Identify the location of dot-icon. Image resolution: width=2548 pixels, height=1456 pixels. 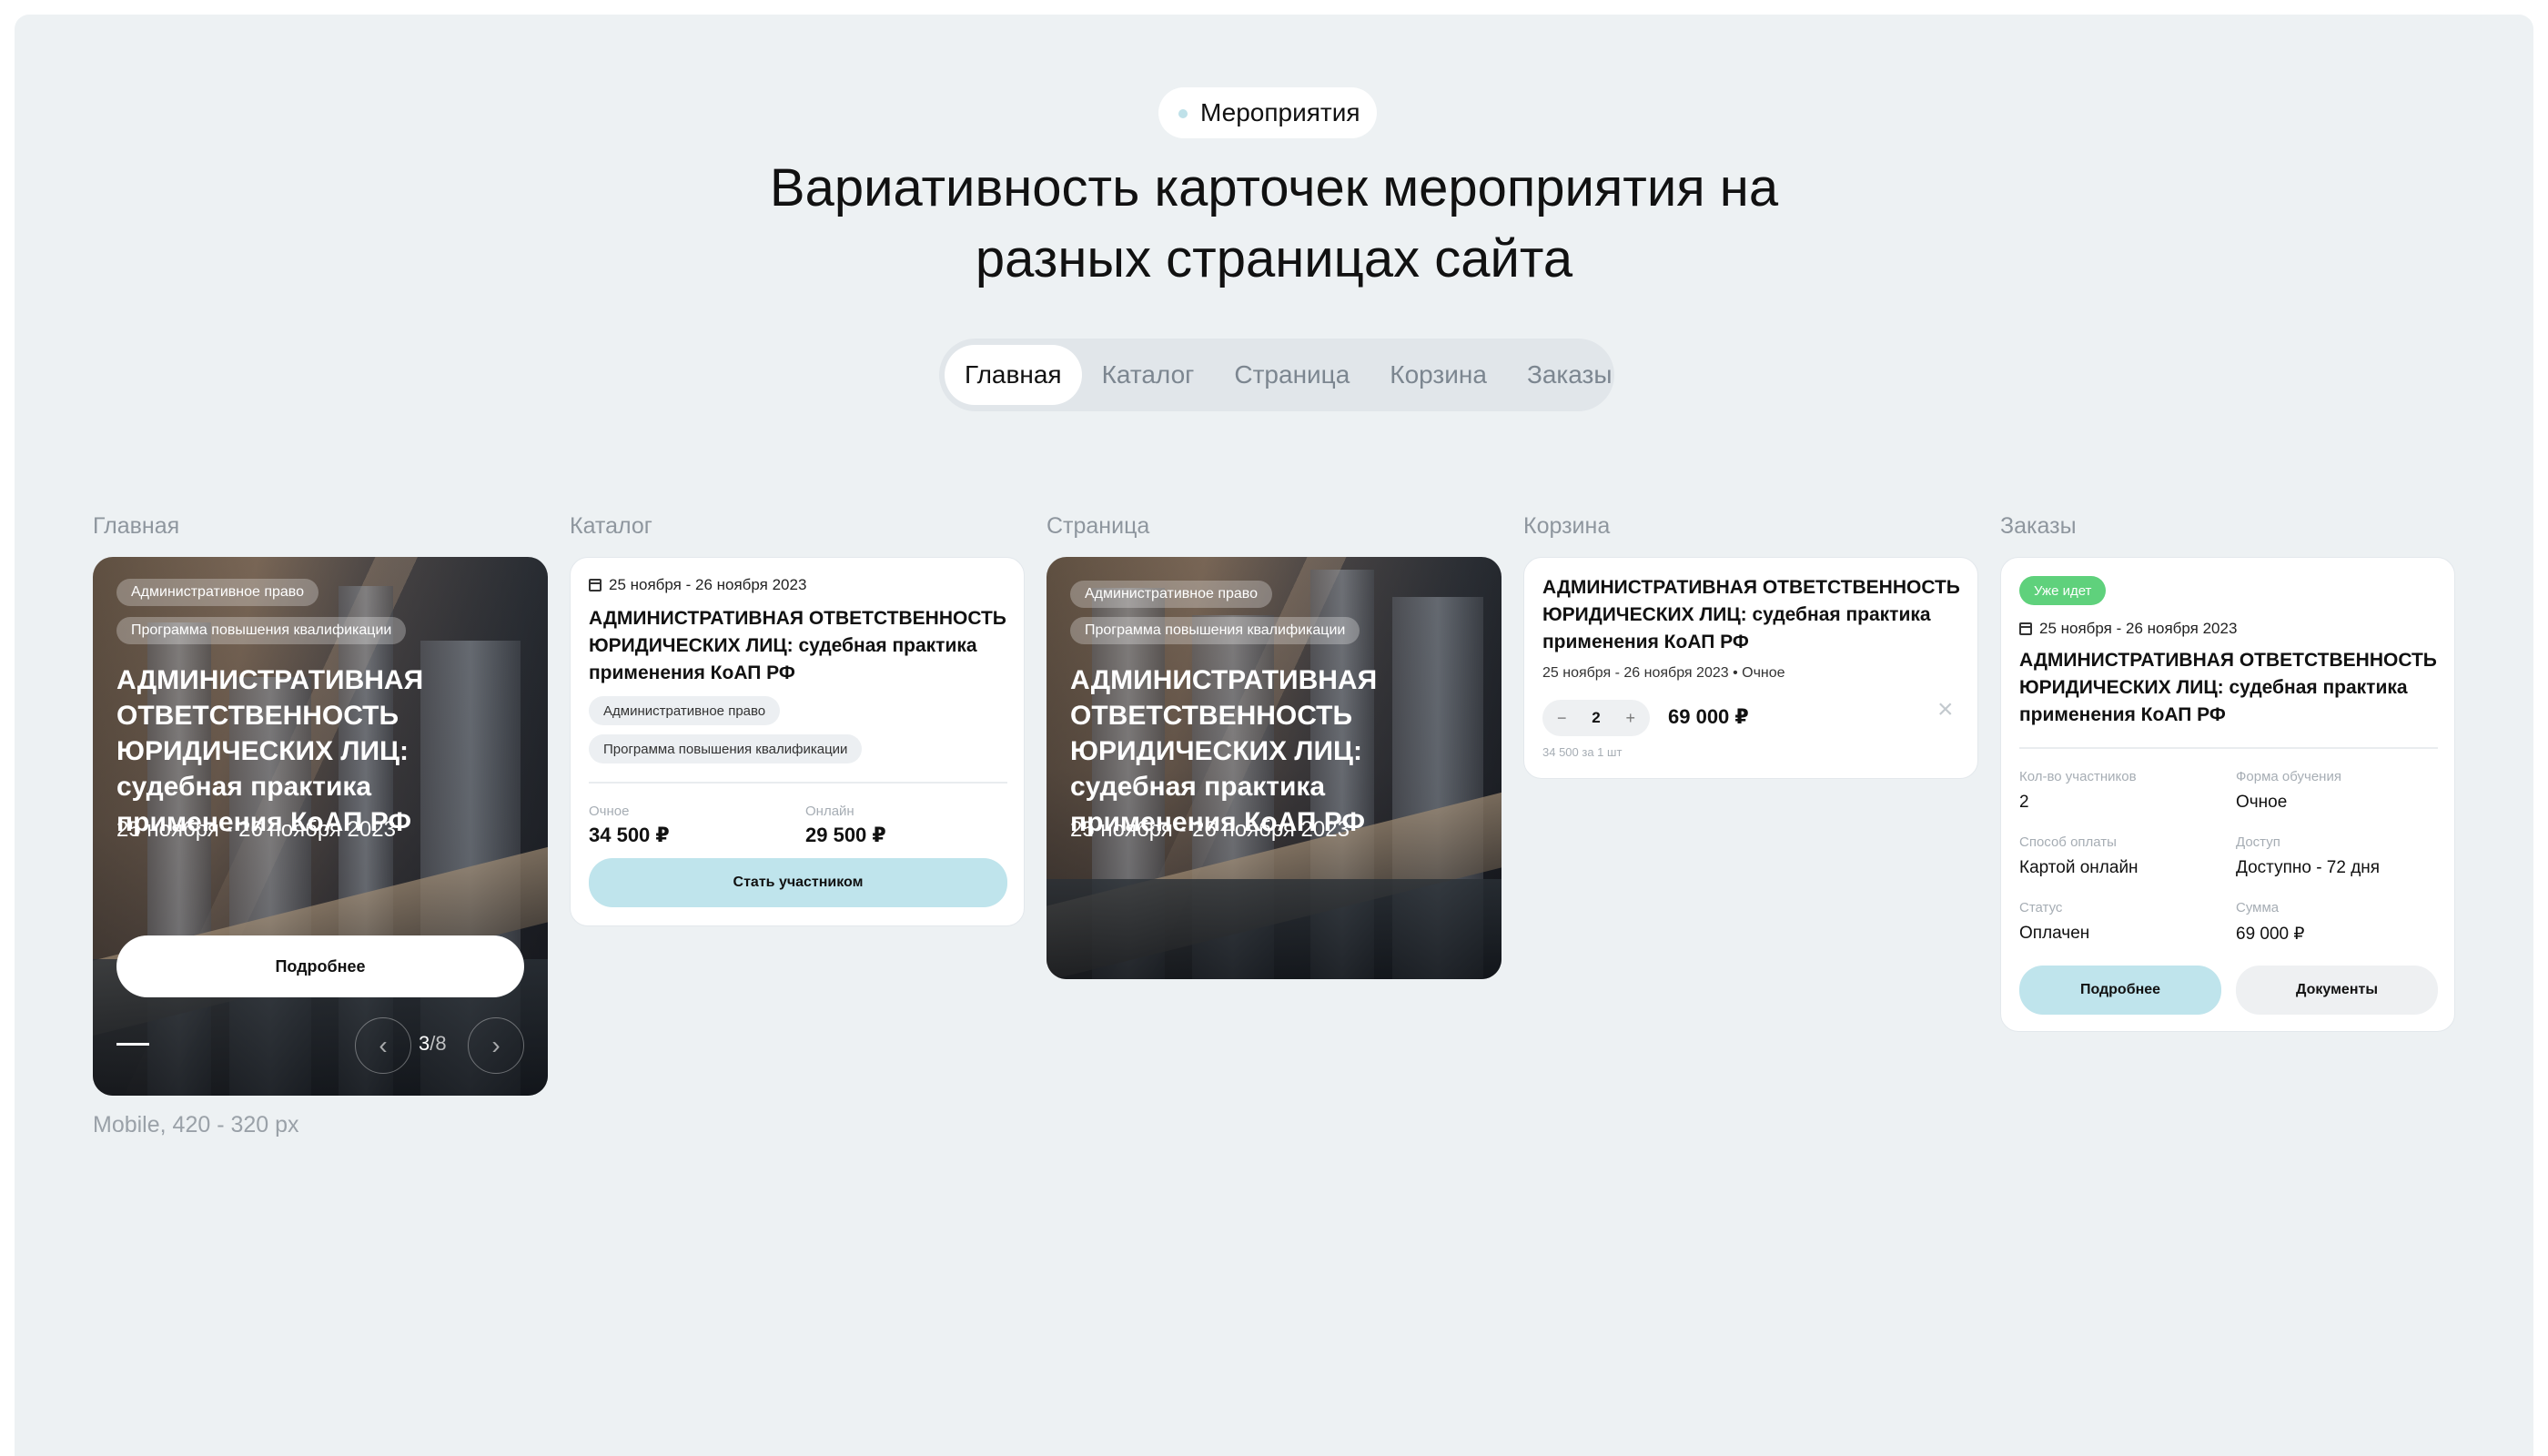
(1183, 114).